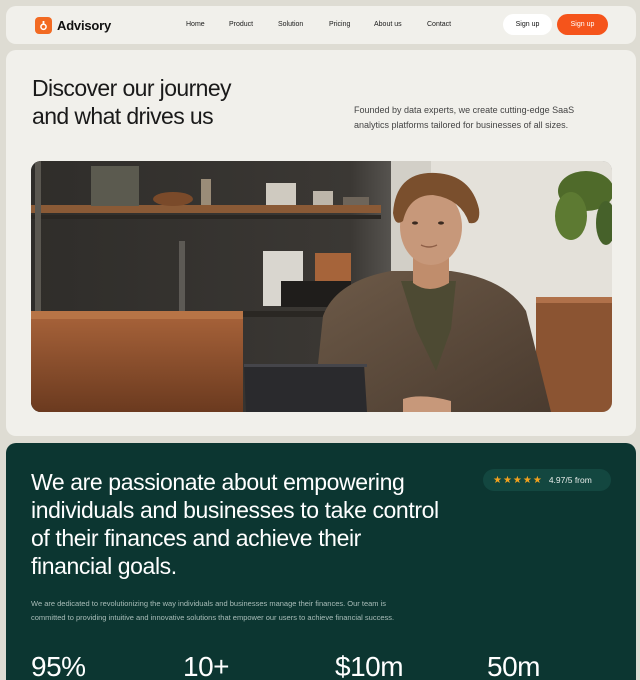 This screenshot has width=640, height=680. What do you see at coordinates (218, 482) in the screenshot?
I see `mission-title-line: We are passionate about empowering` at bounding box center [218, 482].